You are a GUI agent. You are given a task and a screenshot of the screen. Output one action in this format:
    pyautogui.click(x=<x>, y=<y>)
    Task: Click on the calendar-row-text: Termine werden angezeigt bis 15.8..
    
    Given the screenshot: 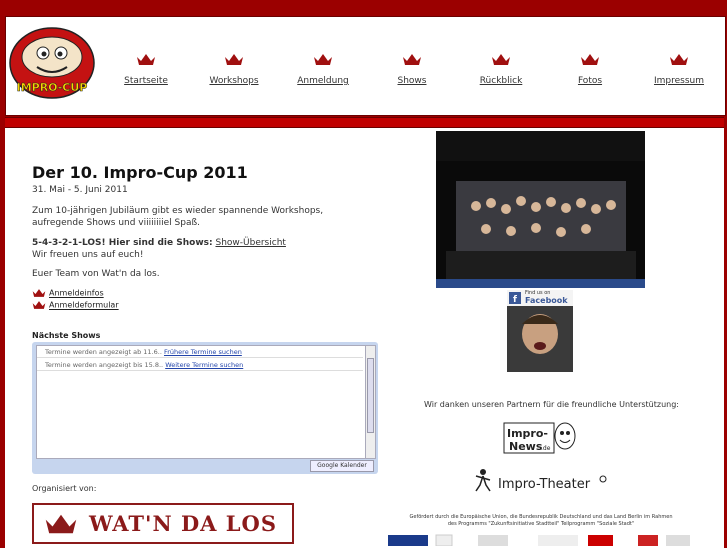 What is the action you would take?
    pyautogui.click(x=104, y=365)
    